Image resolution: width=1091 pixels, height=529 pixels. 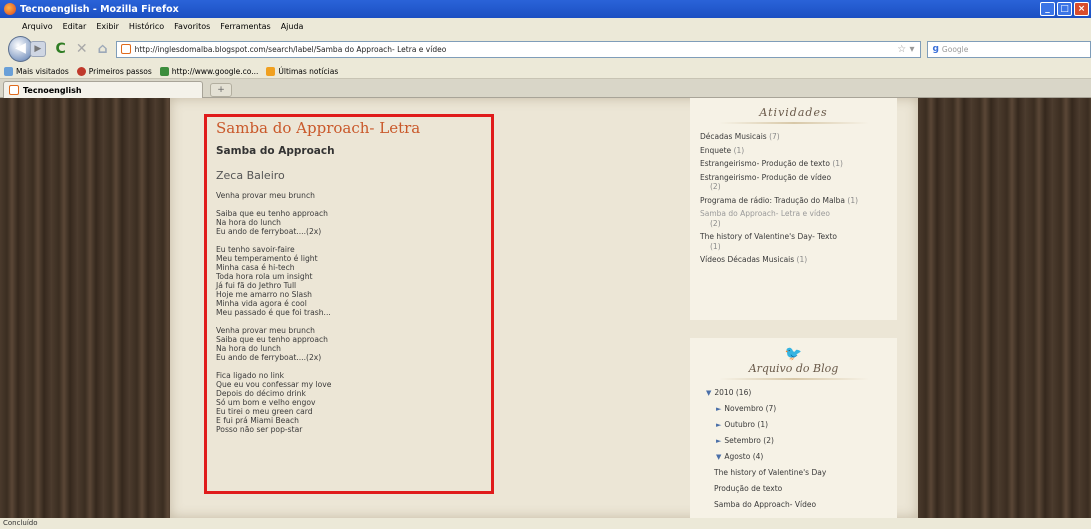 I want to click on label-text: Vídeos Décadas Musicais, so click(x=747, y=259).